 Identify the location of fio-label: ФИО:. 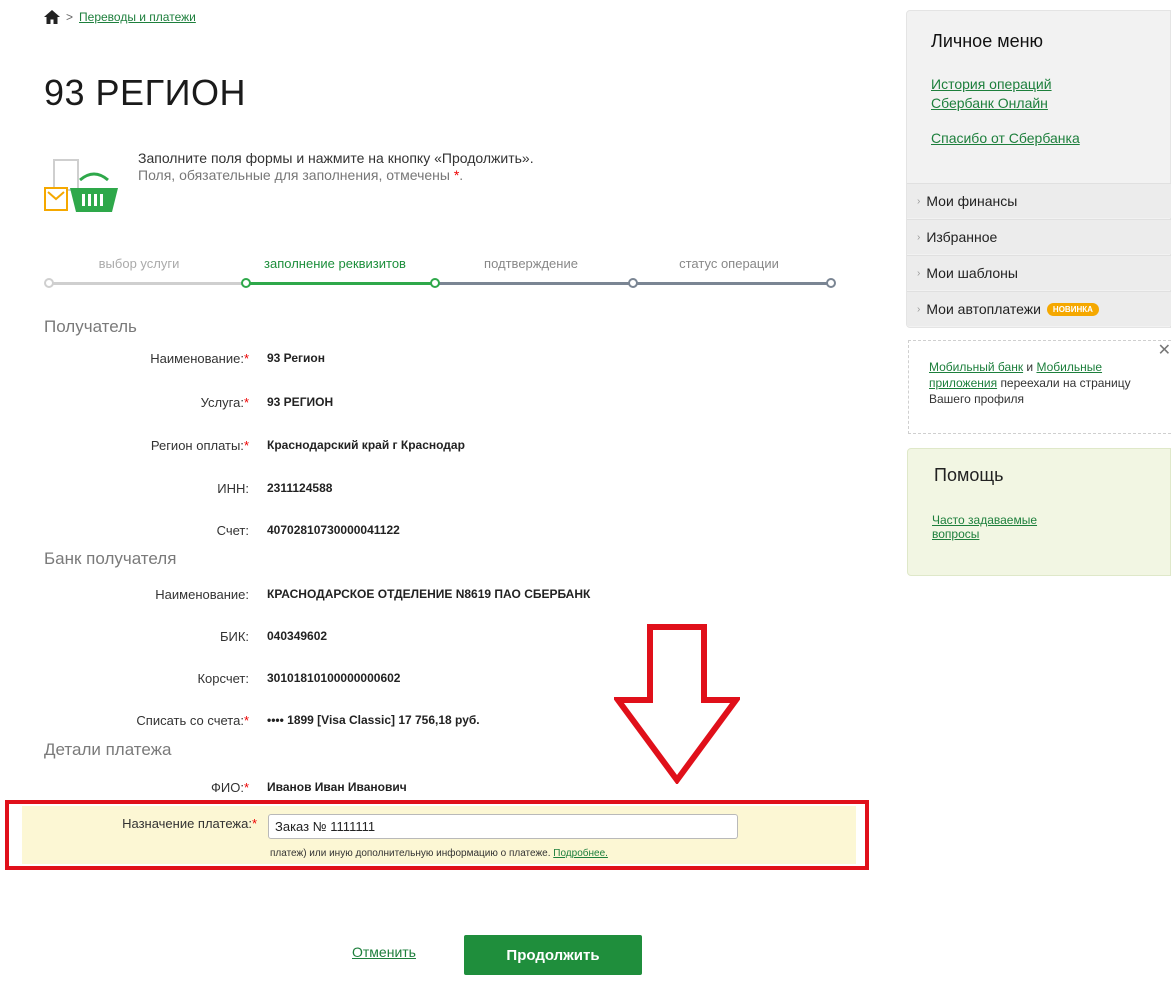
(227, 787).